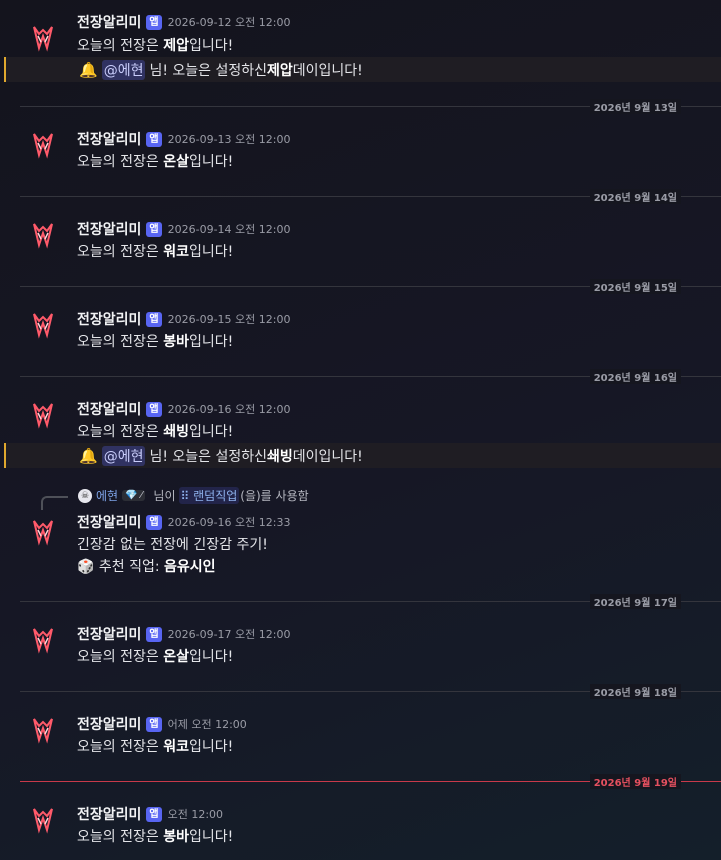  What do you see at coordinates (229, 319) in the screenshot?
I see `timestamp: 2026-09-15 오전 12:00` at bounding box center [229, 319].